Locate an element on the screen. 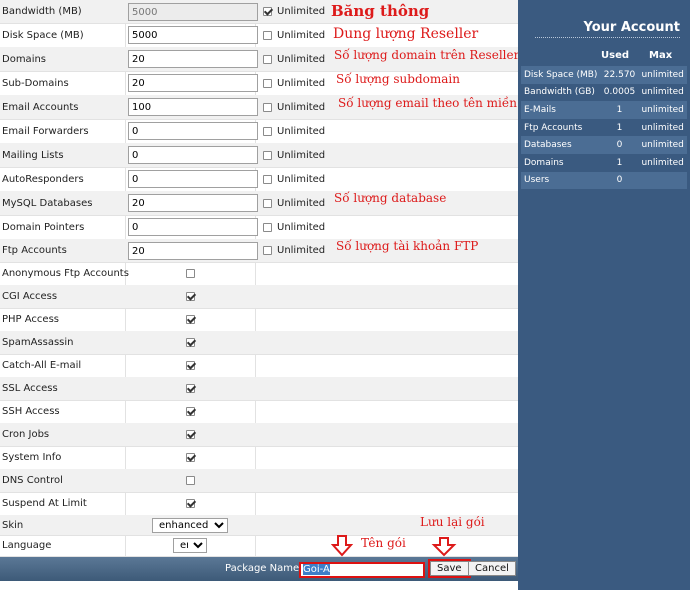 Image resolution: width=690 pixels, height=590 pixels. row-label: CGI Access is located at coordinates (30, 296).